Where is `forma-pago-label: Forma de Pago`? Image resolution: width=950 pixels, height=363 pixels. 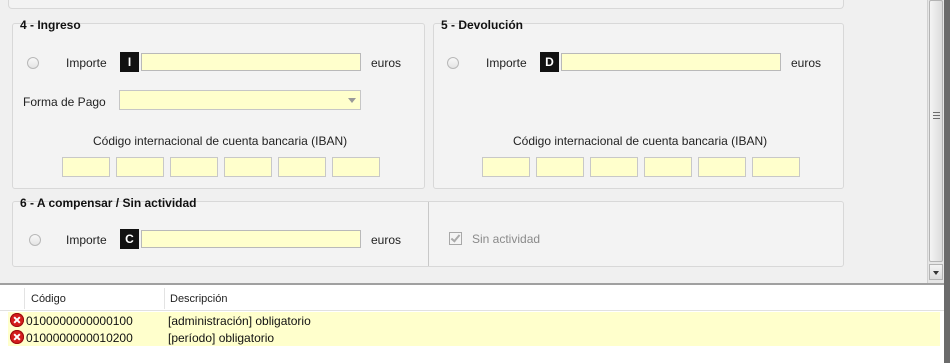
forma-pago-label: Forma de Pago is located at coordinates (64, 102).